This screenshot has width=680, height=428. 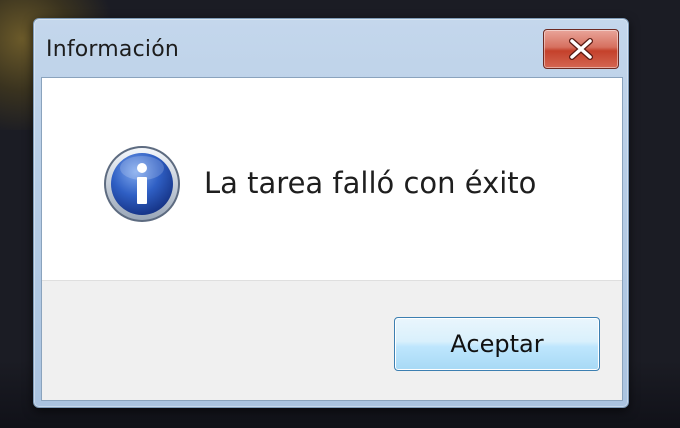 I want to click on window-title: Información, so click(x=113, y=49).